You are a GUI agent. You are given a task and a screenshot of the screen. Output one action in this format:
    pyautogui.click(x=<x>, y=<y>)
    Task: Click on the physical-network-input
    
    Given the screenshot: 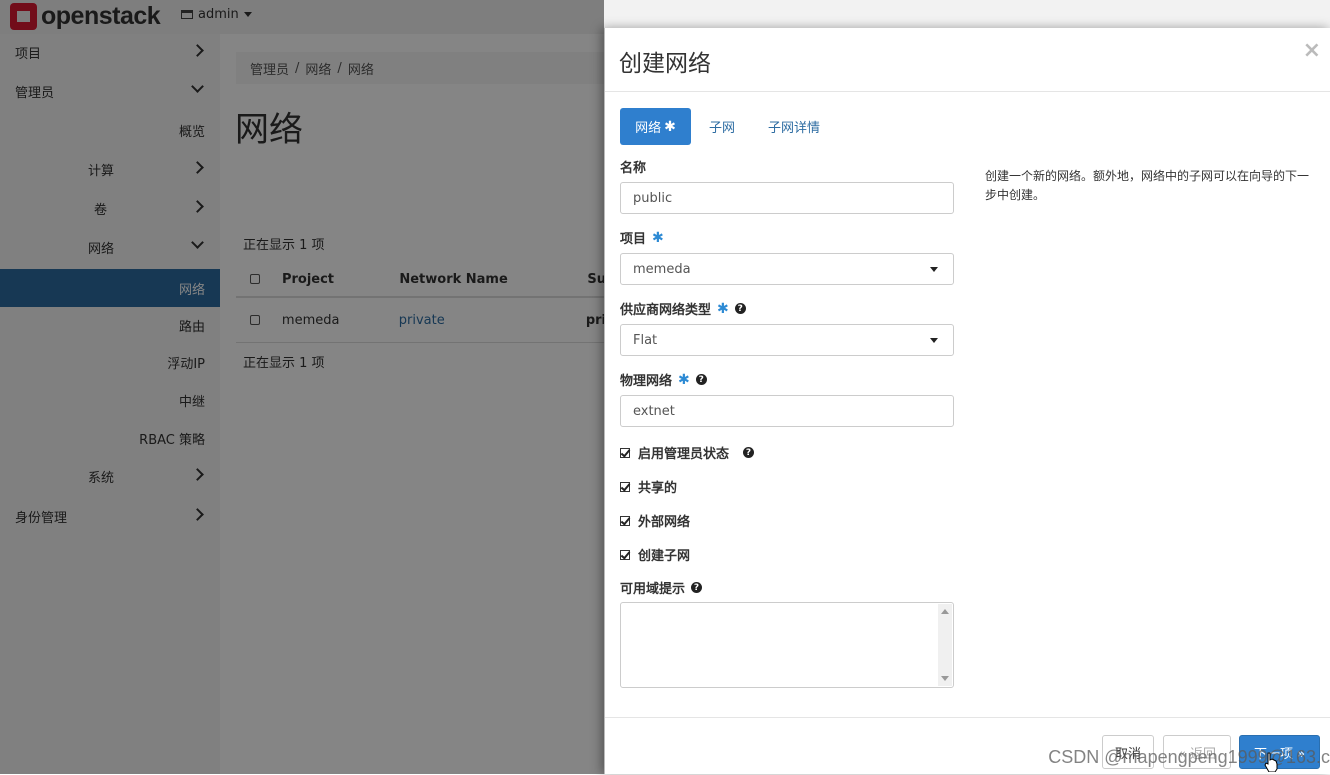 What is the action you would take?
    pyautogui.click(x=787, y=411)
    